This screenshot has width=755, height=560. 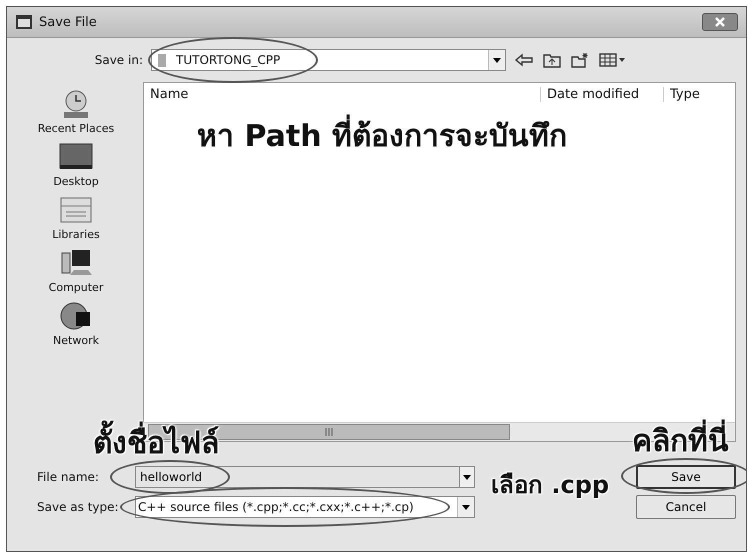 I want to click on back-arrow-icon, so click(x=524, y=60).